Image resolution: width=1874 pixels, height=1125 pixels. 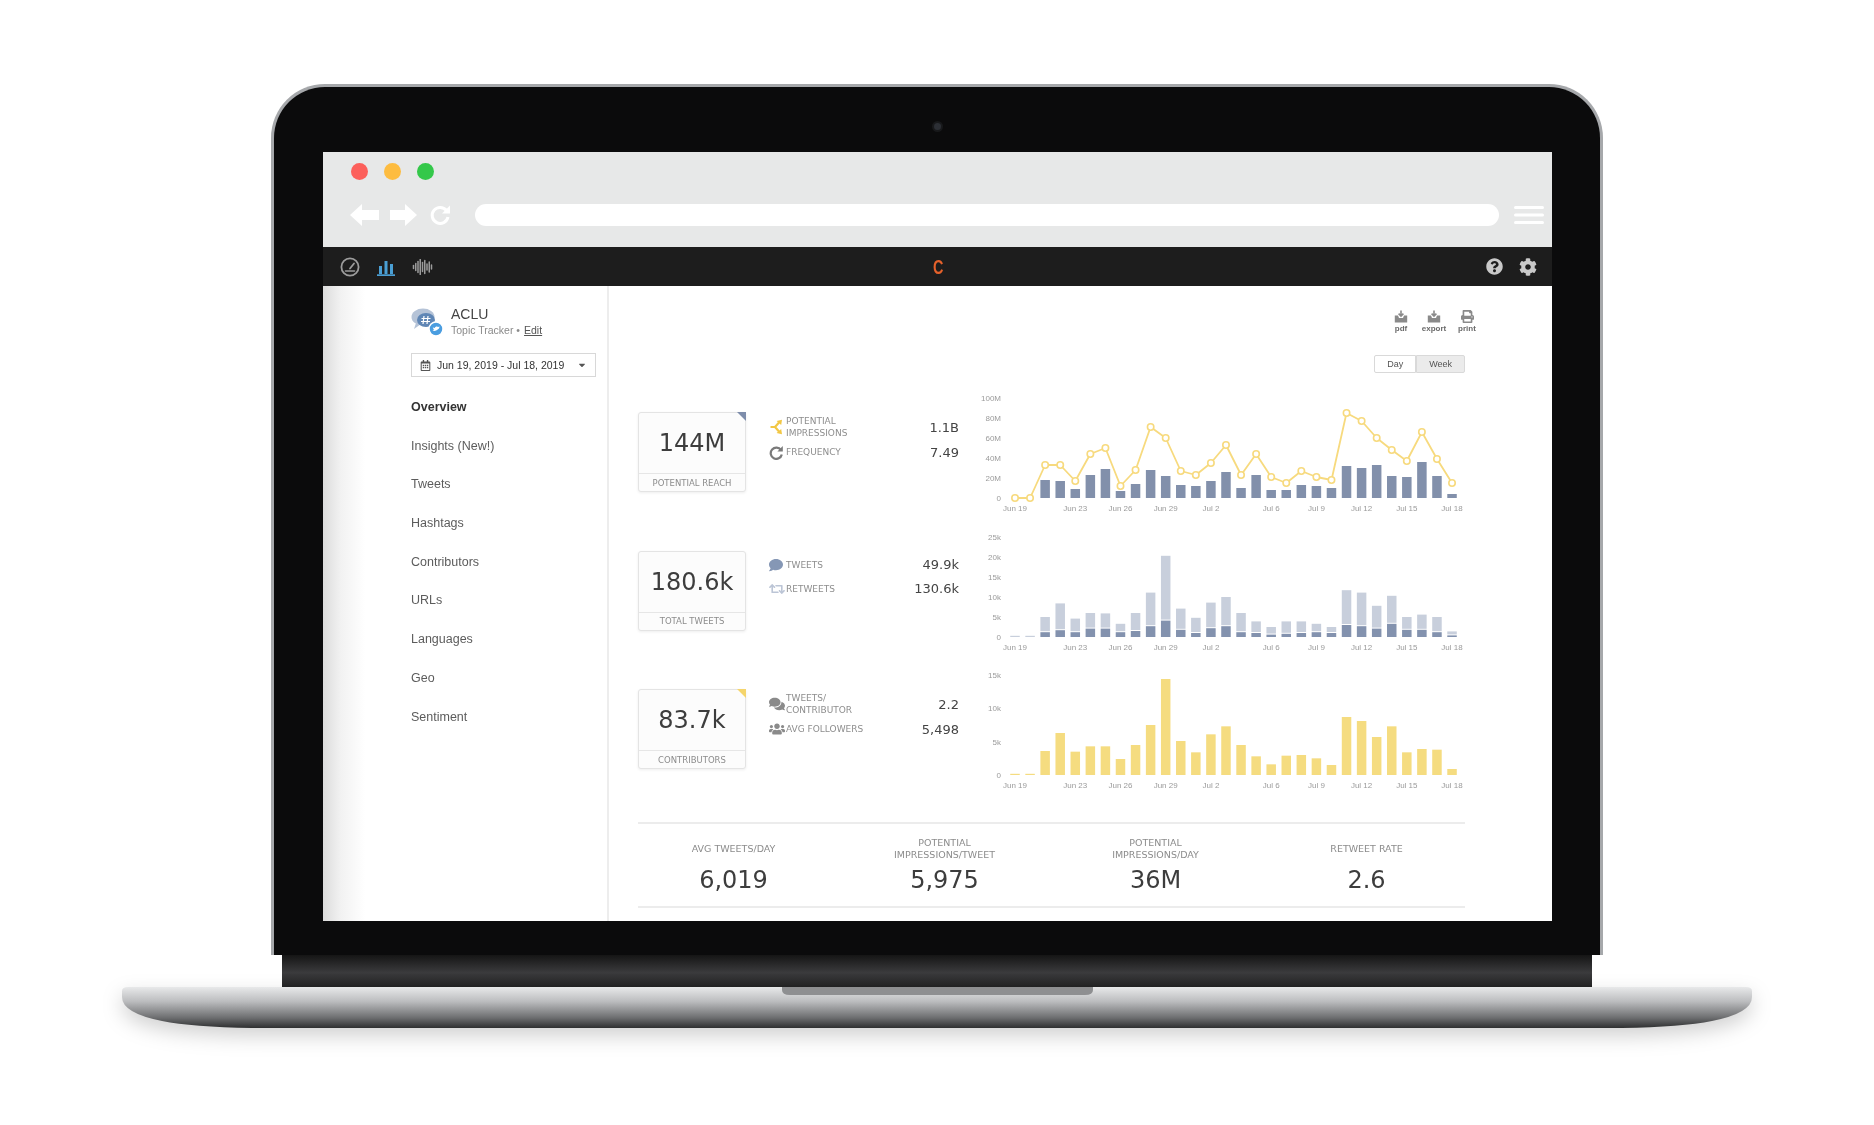 I want to click on nav-link: Tweets, so click(x=431, y=484).